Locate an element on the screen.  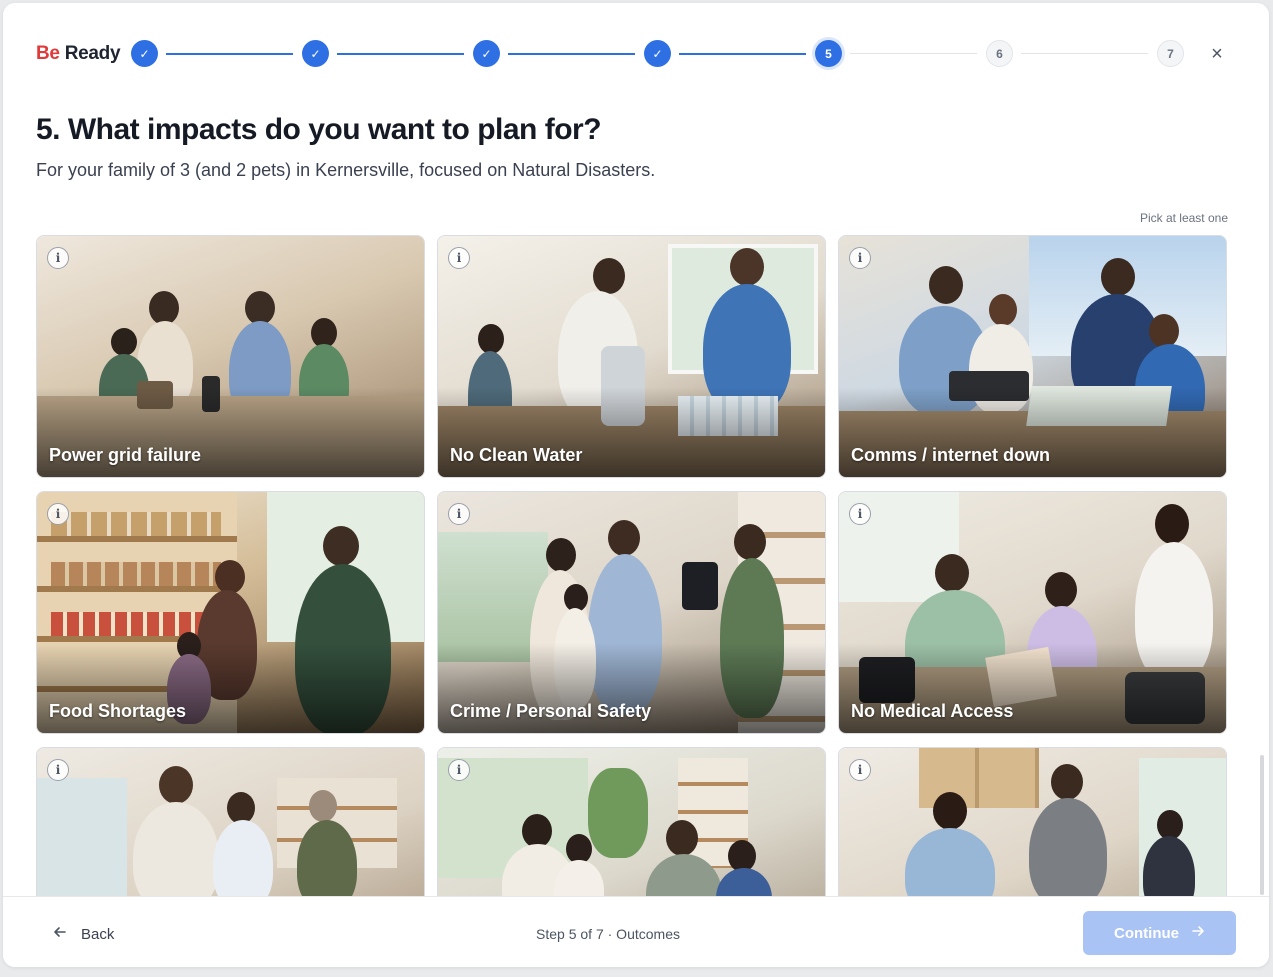
step-3-complete: ✓ is located at coordinates (486, 53).